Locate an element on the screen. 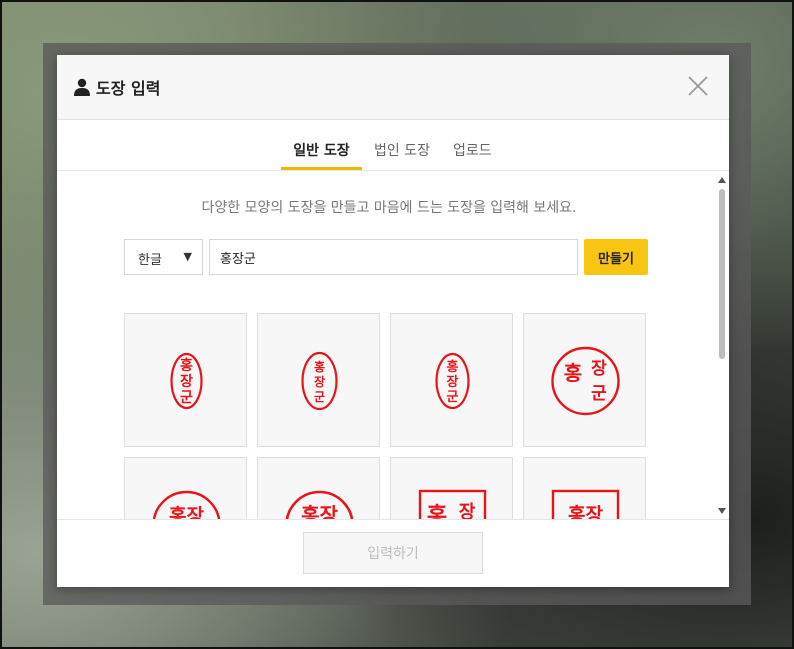 The image size is (794, 649). scroll-thumb is located at coordinates (722, 274).